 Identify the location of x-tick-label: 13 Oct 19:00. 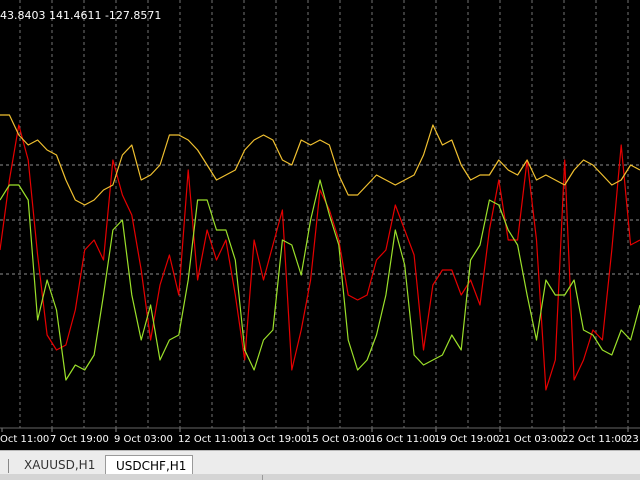
(274, 439).